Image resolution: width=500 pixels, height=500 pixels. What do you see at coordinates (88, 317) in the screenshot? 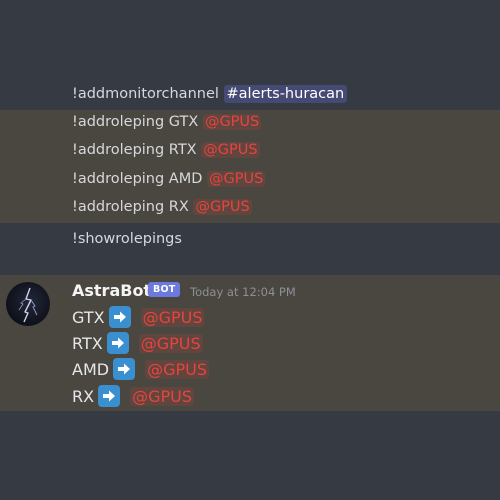
I see `gpu-label: GTX` at bounding box center [88, 317].